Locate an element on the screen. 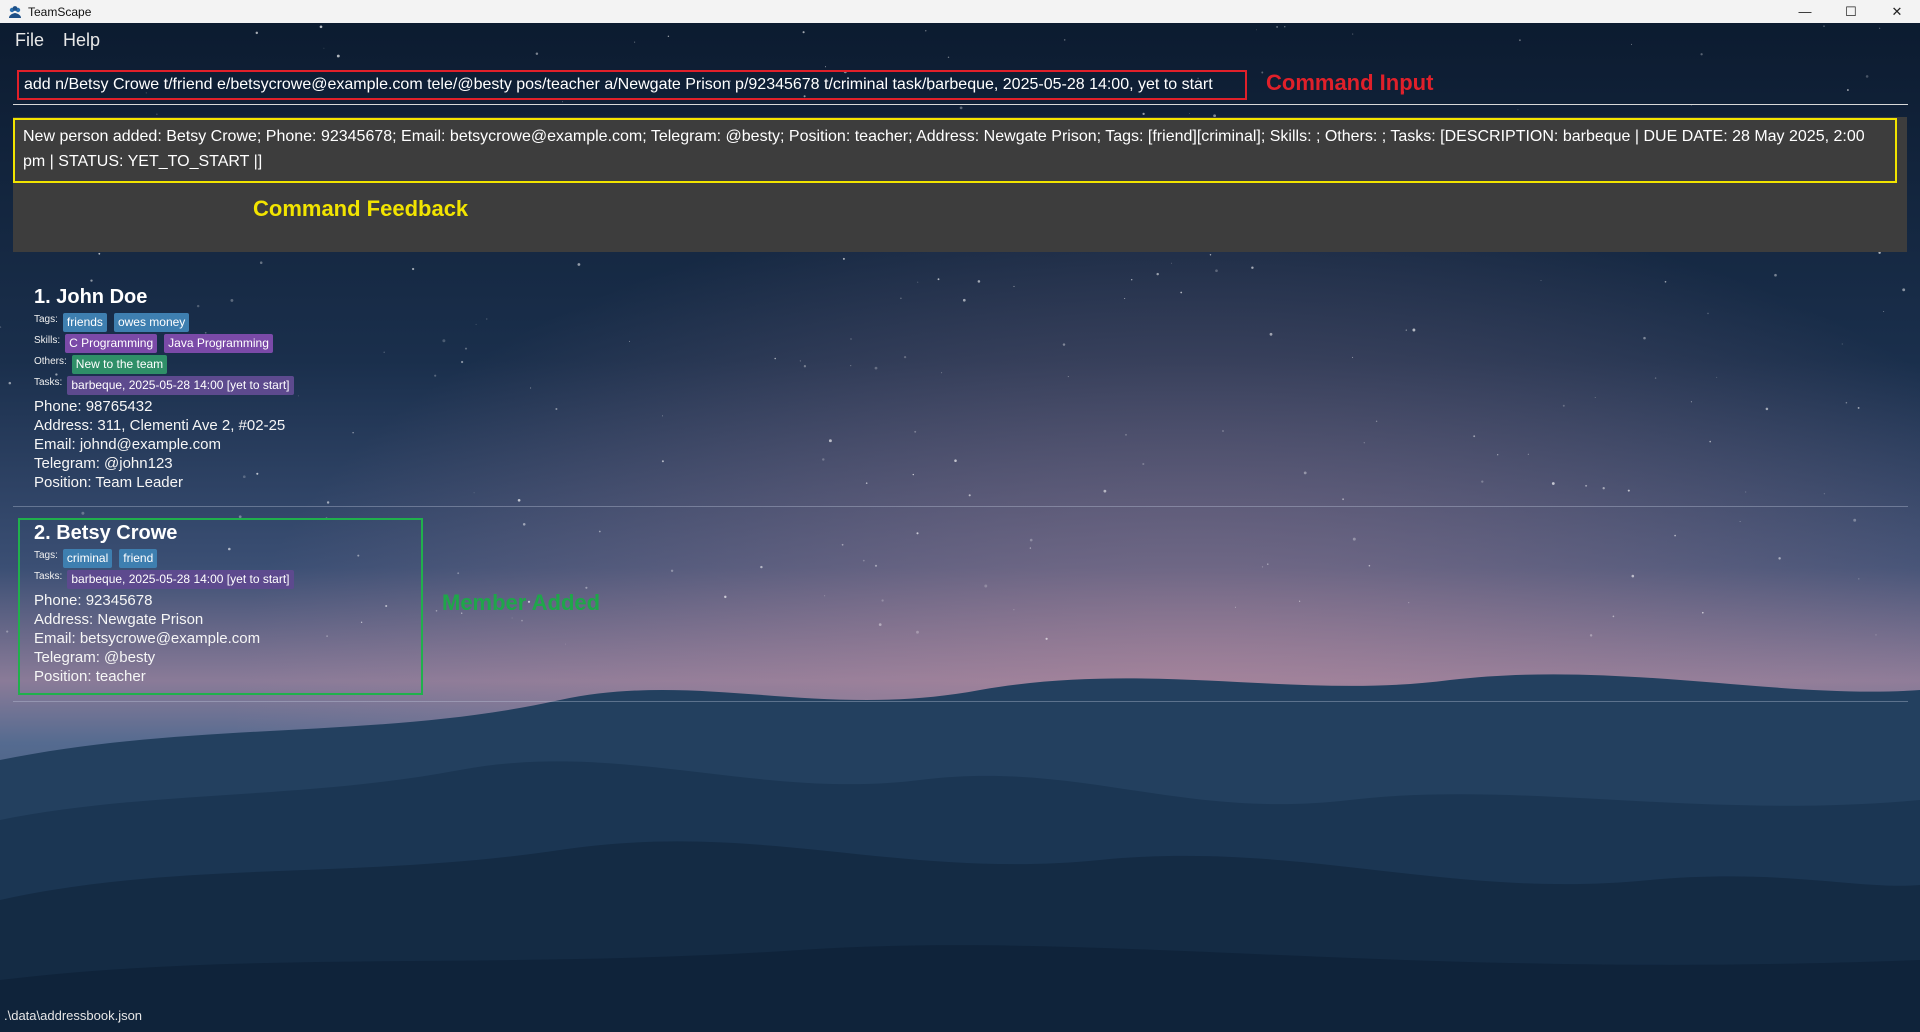 The image size is (1920, 1032). person-phone: Phone: 92345678 is located at coordinates (93, 600).